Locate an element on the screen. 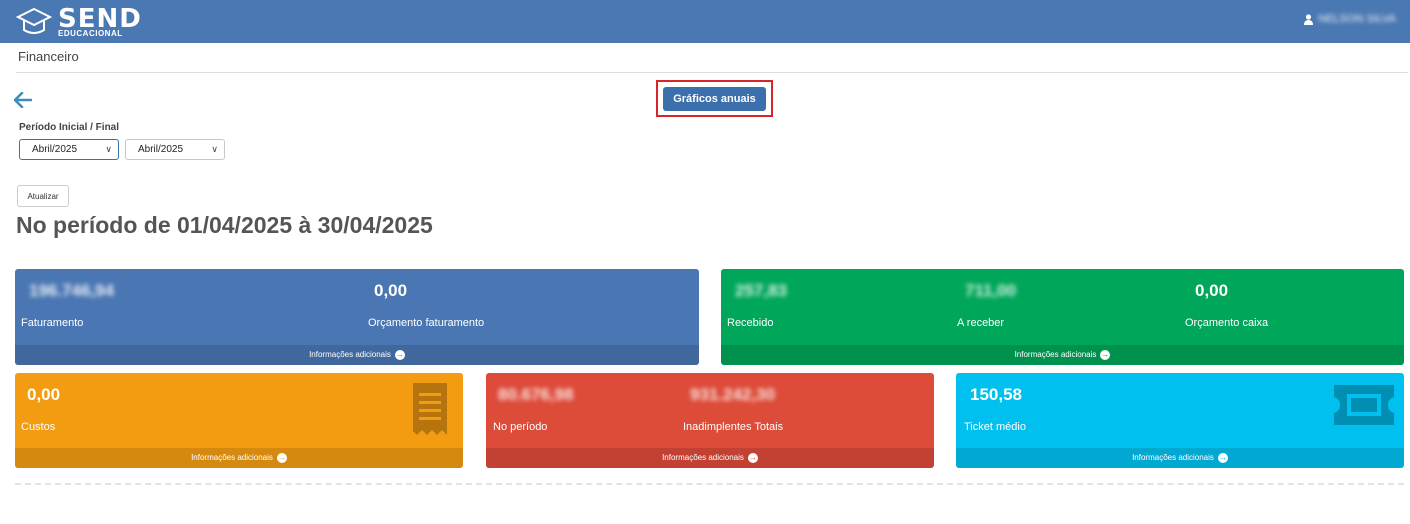  divider is located at coordinates (712, 72).